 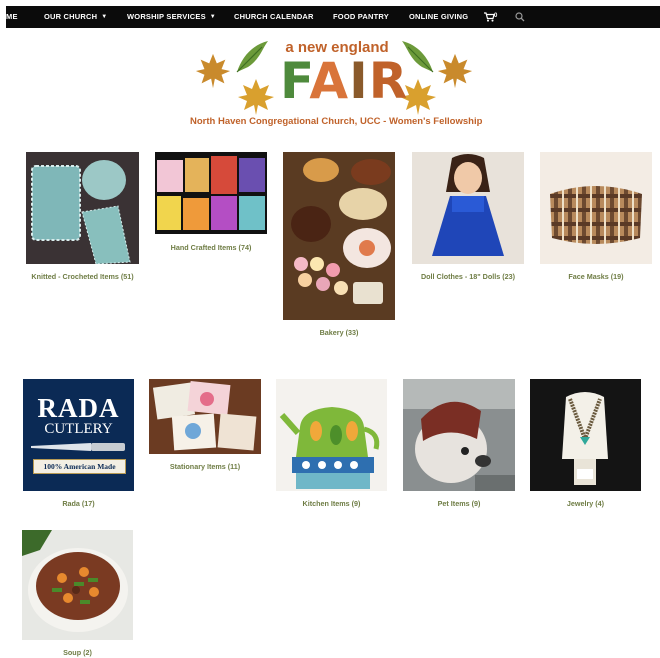 What do you see at coordinates (361, 17) in the screenshot?
I see `nav-item-food-pantry: FOOD PANTRY` at bounding box center [361, 17].